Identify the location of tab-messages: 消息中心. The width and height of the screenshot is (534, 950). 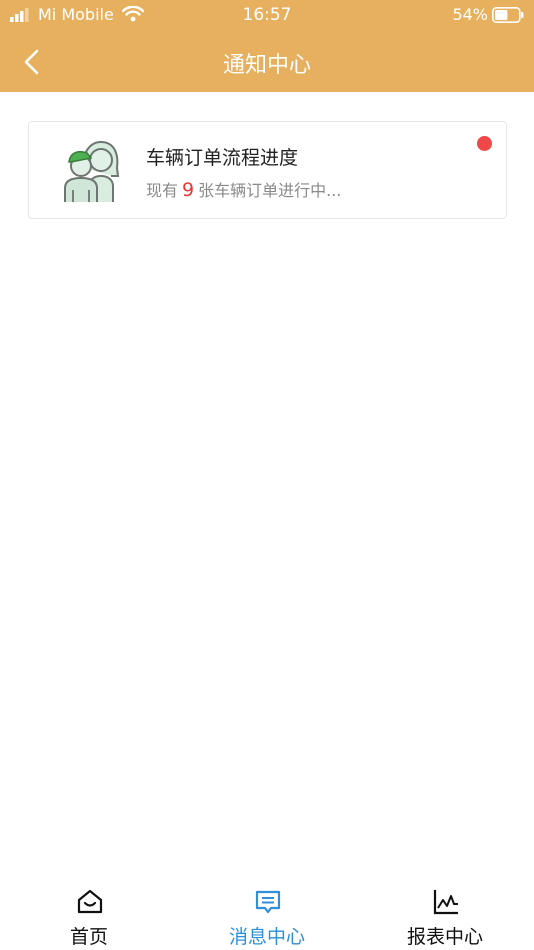
(267, 915).